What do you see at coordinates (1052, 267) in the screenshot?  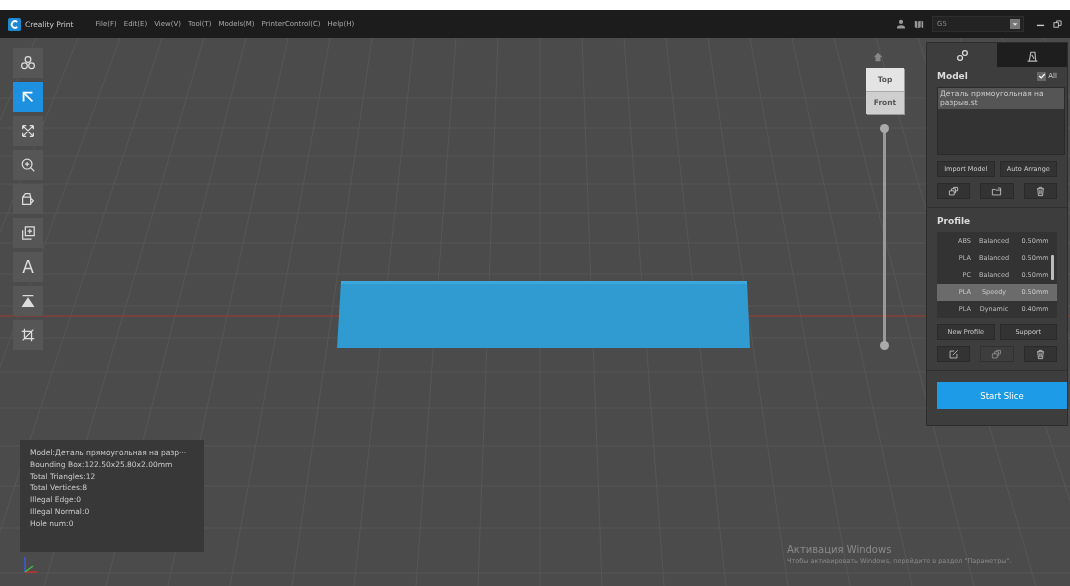 I see `scrollbar` at bounding box center [1052, 267].